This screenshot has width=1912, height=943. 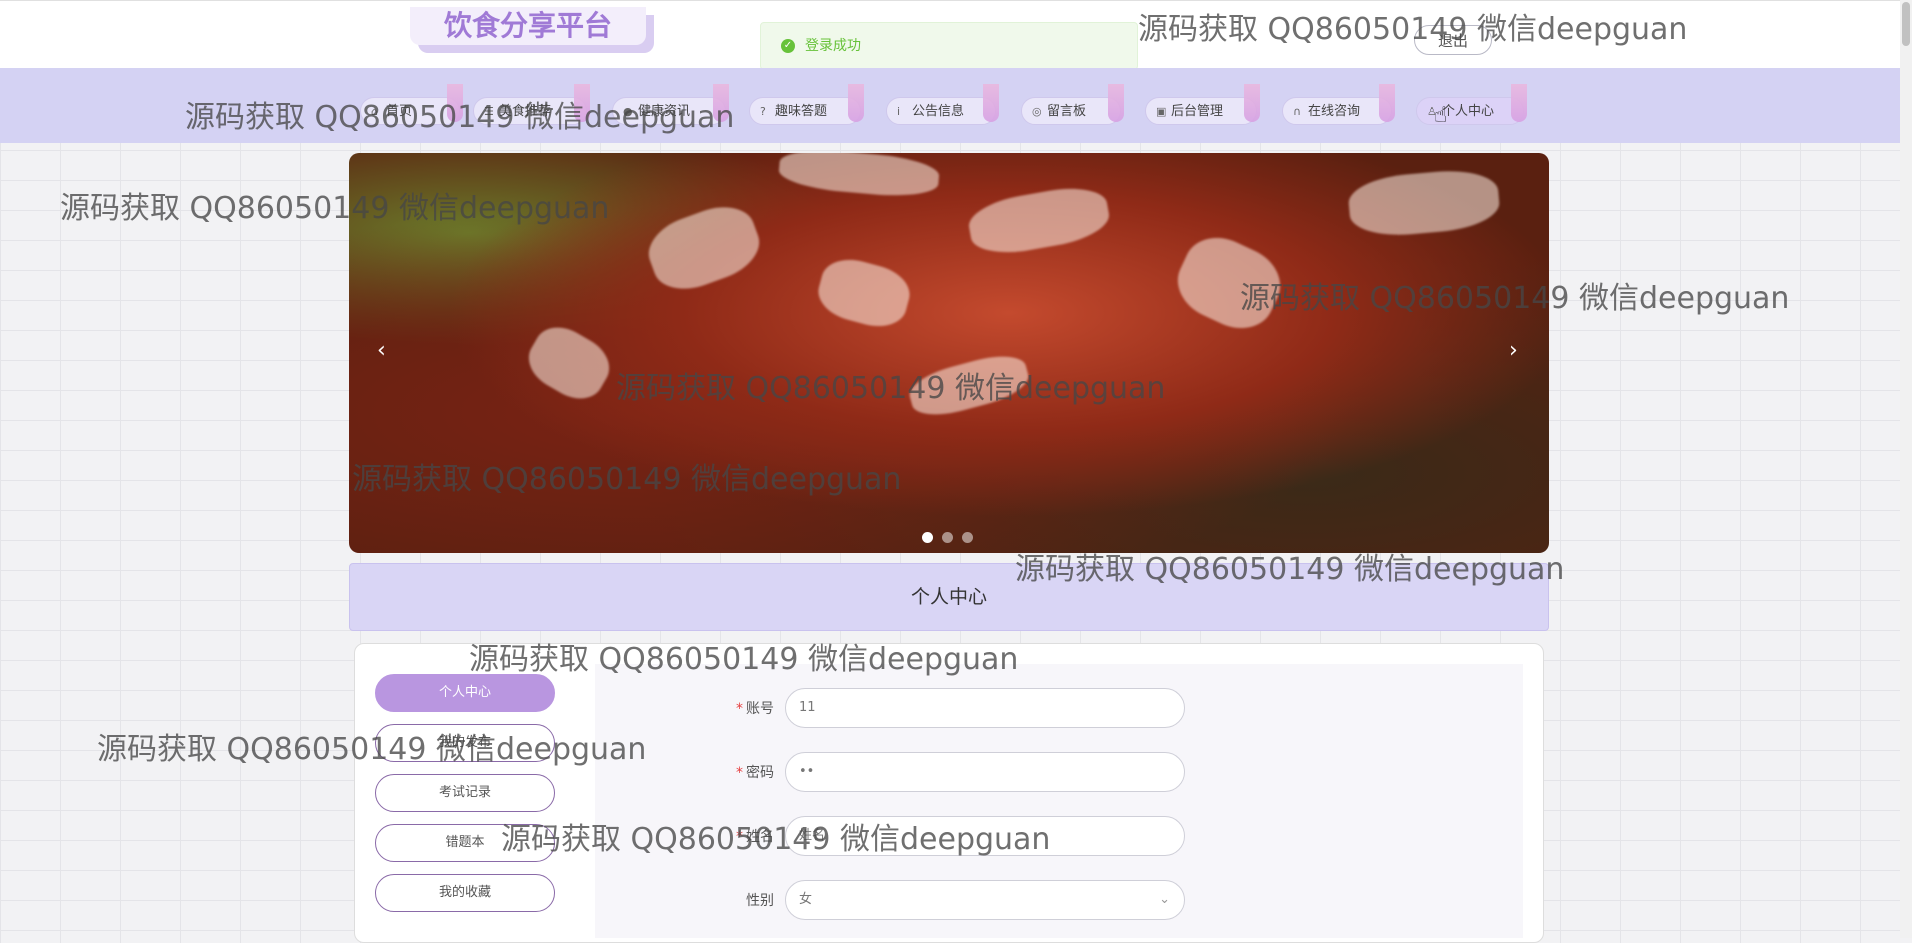 I want to click on nav-item-home: ⌂ 首页, so click(x=411, y=104).